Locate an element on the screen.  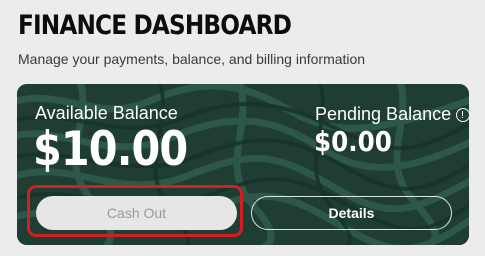
pending-balance-header: Pending Balance is located at coordinates (392, 114).